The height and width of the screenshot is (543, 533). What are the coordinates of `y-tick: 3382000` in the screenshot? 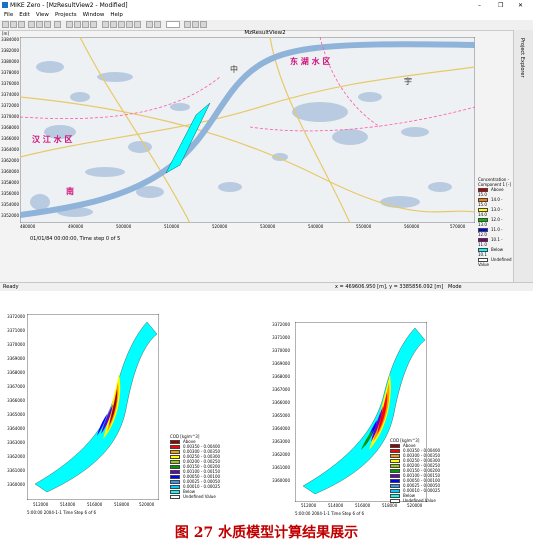 It's located at (10, 50).